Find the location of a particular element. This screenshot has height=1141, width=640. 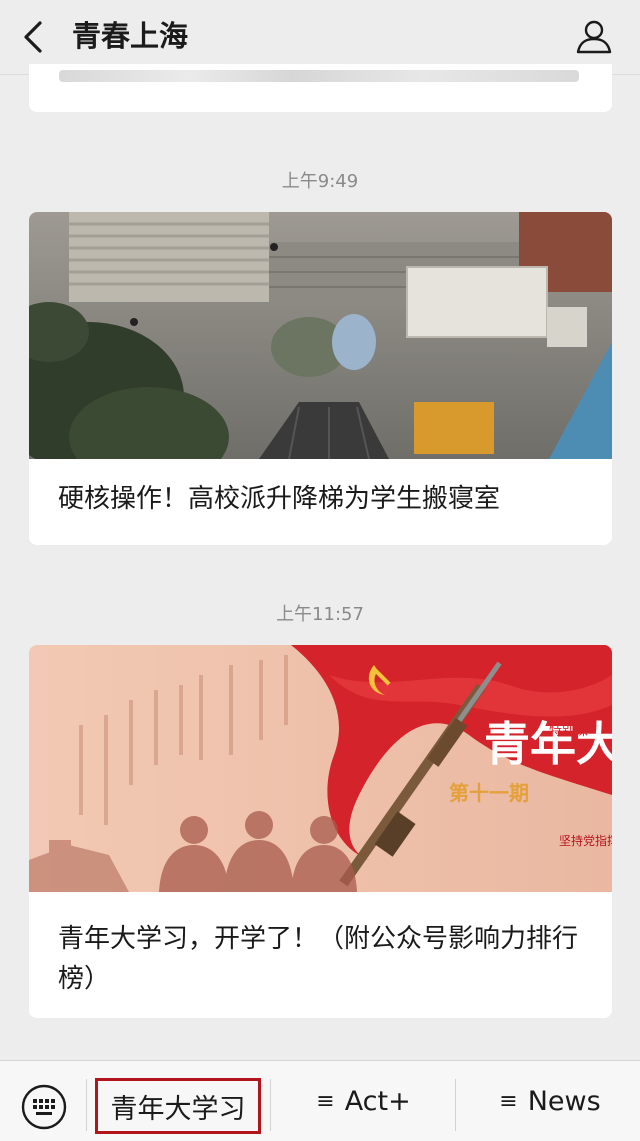

menu-item-label: News is located at coordinates (564, 1101).